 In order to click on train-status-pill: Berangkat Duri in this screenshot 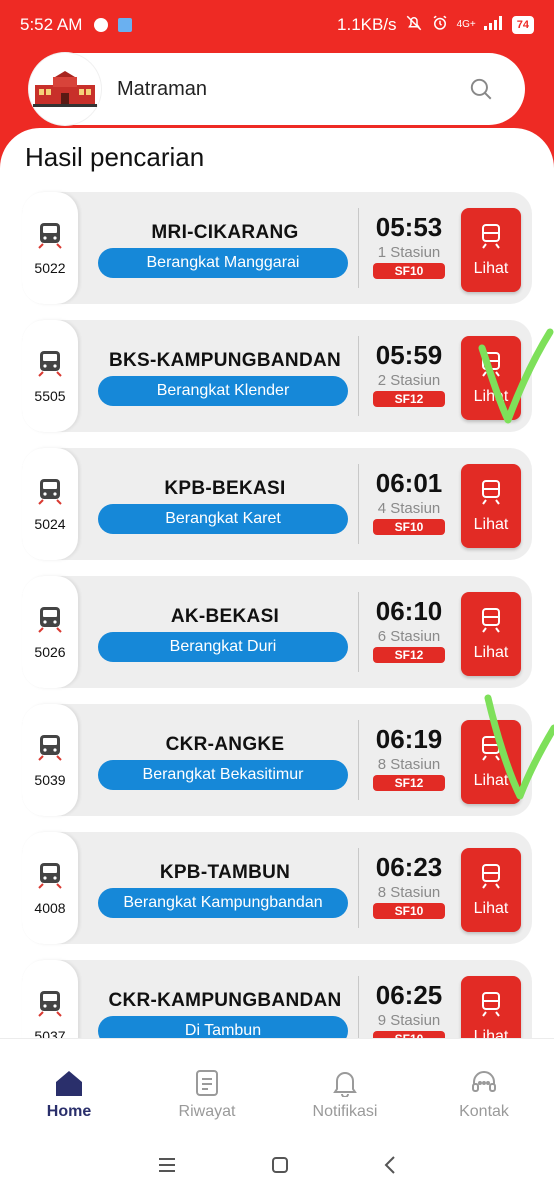, I will do `click(223, 647)`.